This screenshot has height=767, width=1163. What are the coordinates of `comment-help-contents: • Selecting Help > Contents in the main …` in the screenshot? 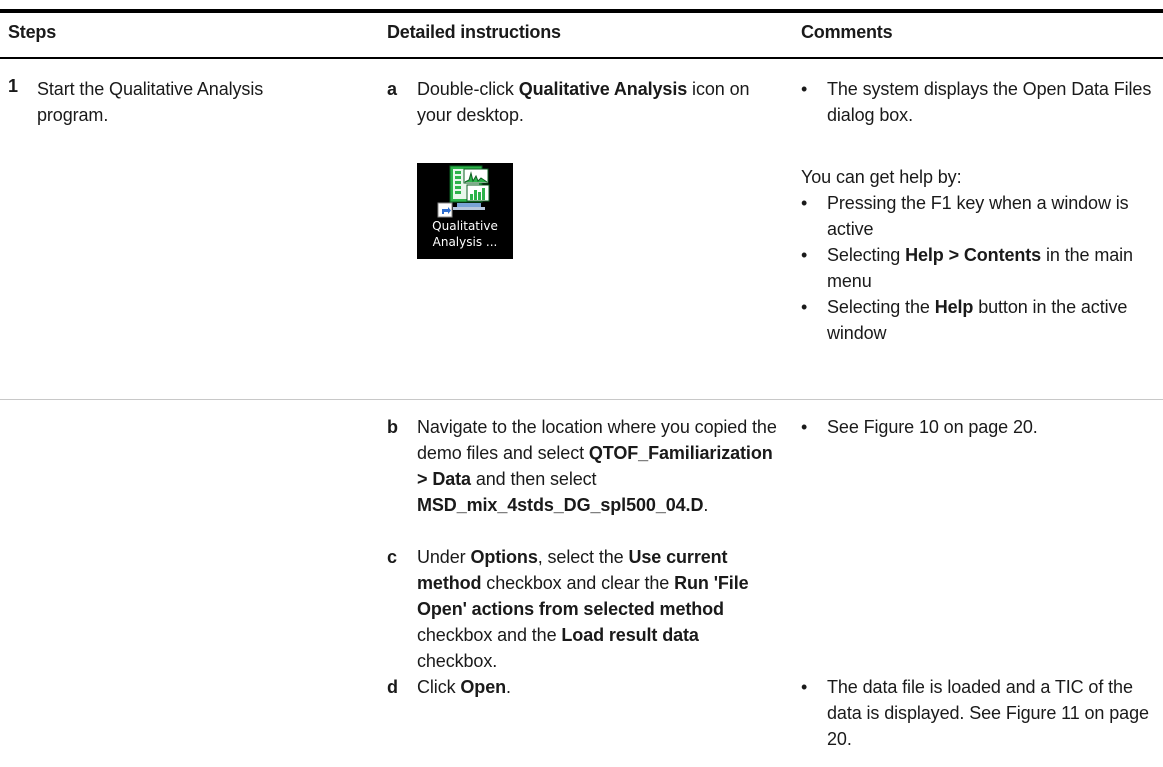 It's located at (981, 268).